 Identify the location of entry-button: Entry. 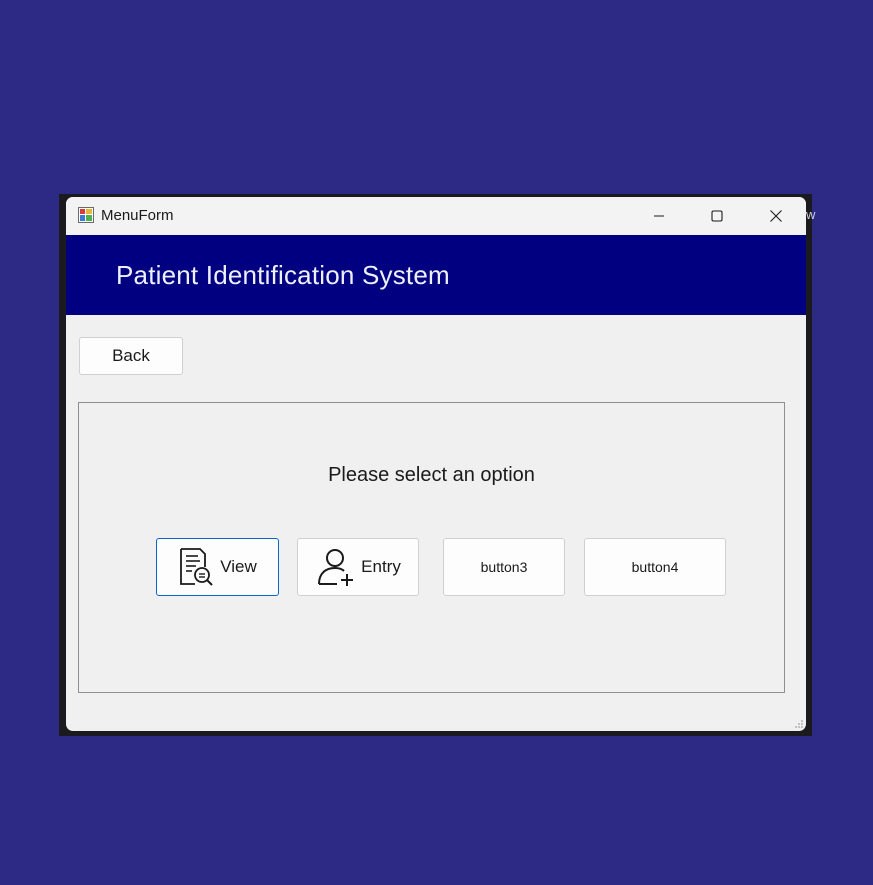
(358, 567).